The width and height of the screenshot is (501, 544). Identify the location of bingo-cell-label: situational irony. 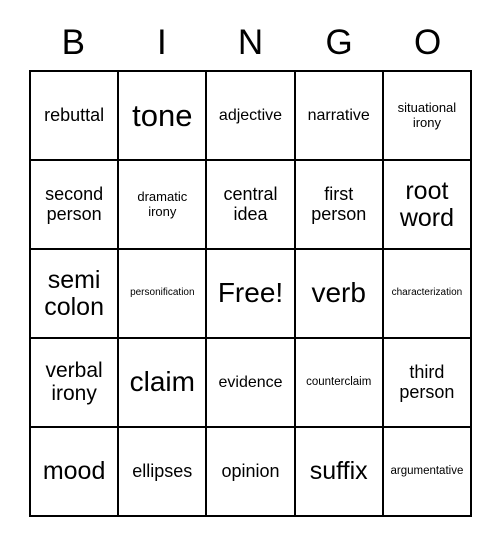
(427, 115).